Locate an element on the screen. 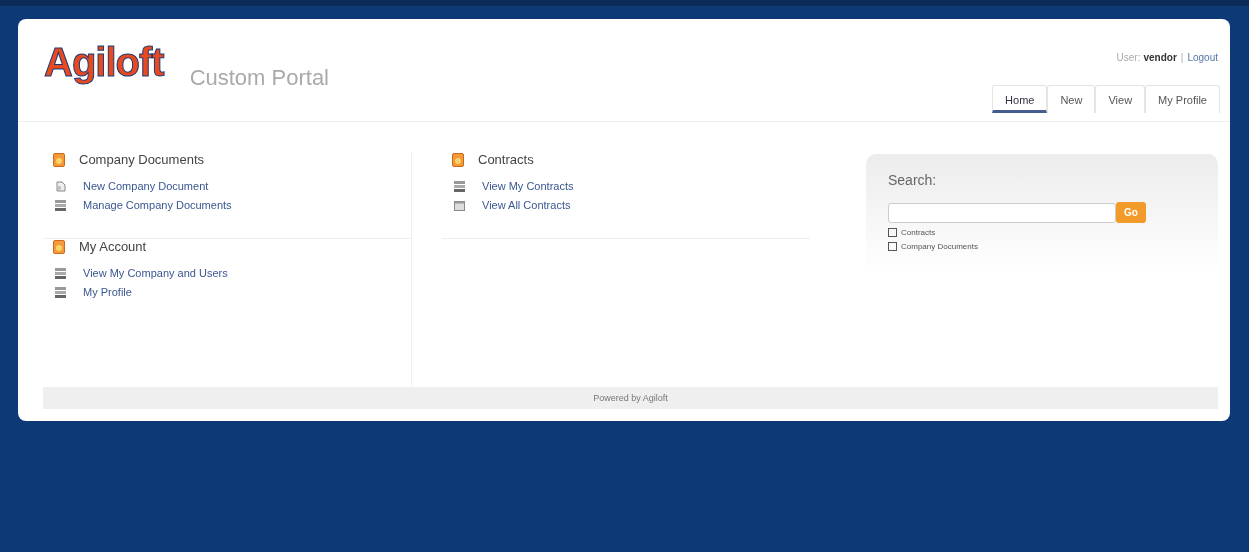 Image resolution: width=1249 pixels, height=552 pixels. logout-link: Logout is located at coordinates (1202, 57).